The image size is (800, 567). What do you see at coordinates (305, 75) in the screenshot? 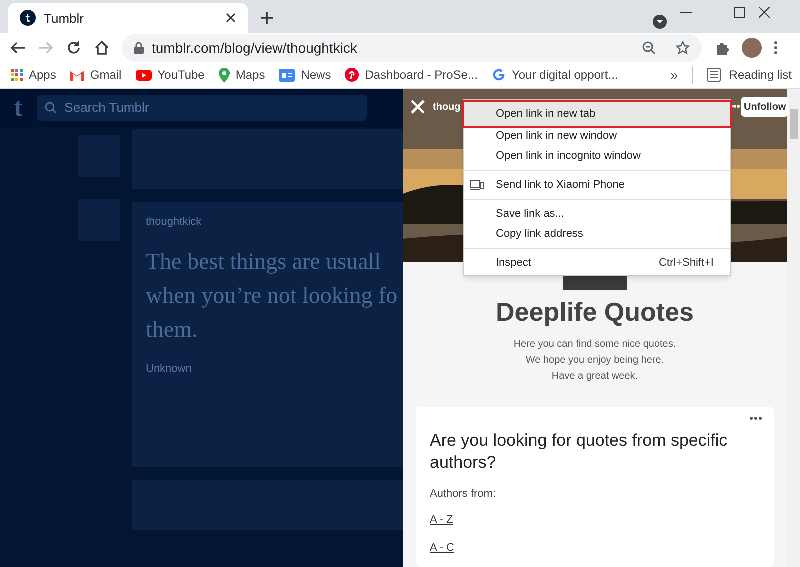
I see `bookmark: News` at bounding box center [305, 75].